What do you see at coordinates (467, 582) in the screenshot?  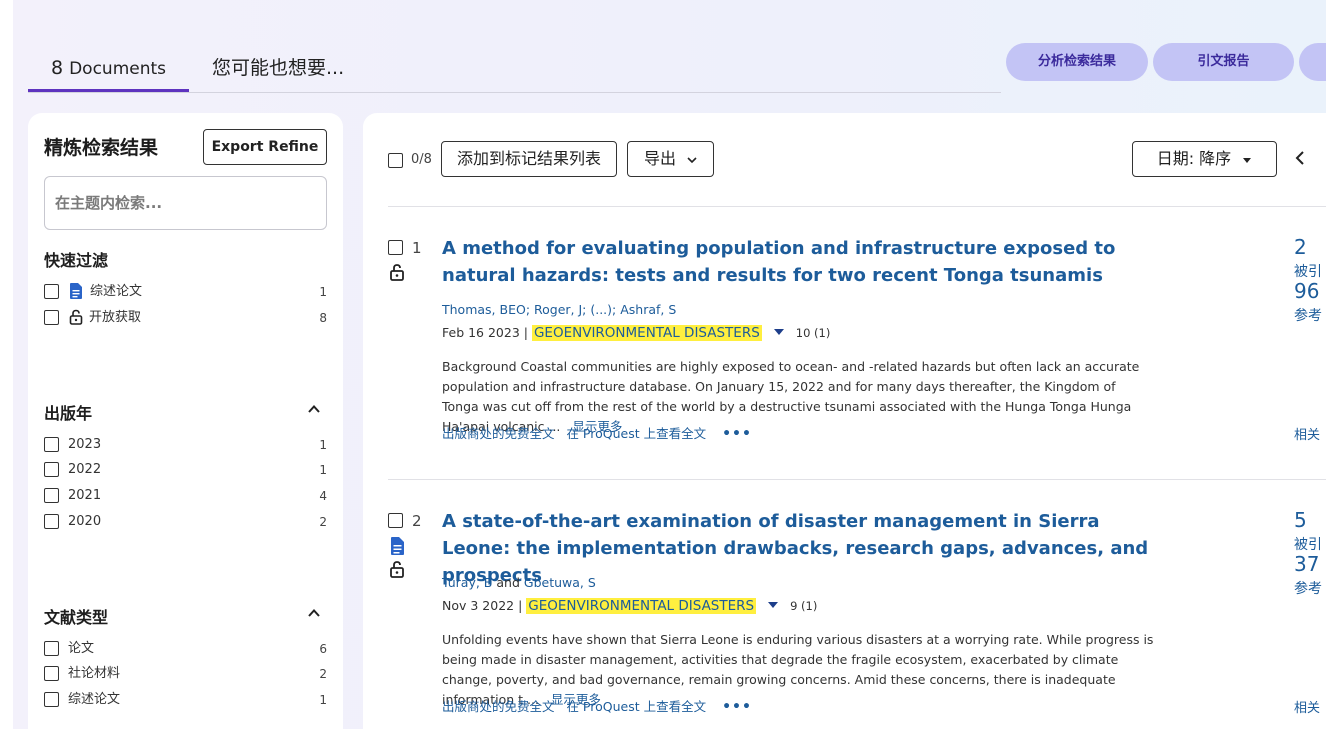 I see `author-link: Turay, B` at bounding box center [467, 582].